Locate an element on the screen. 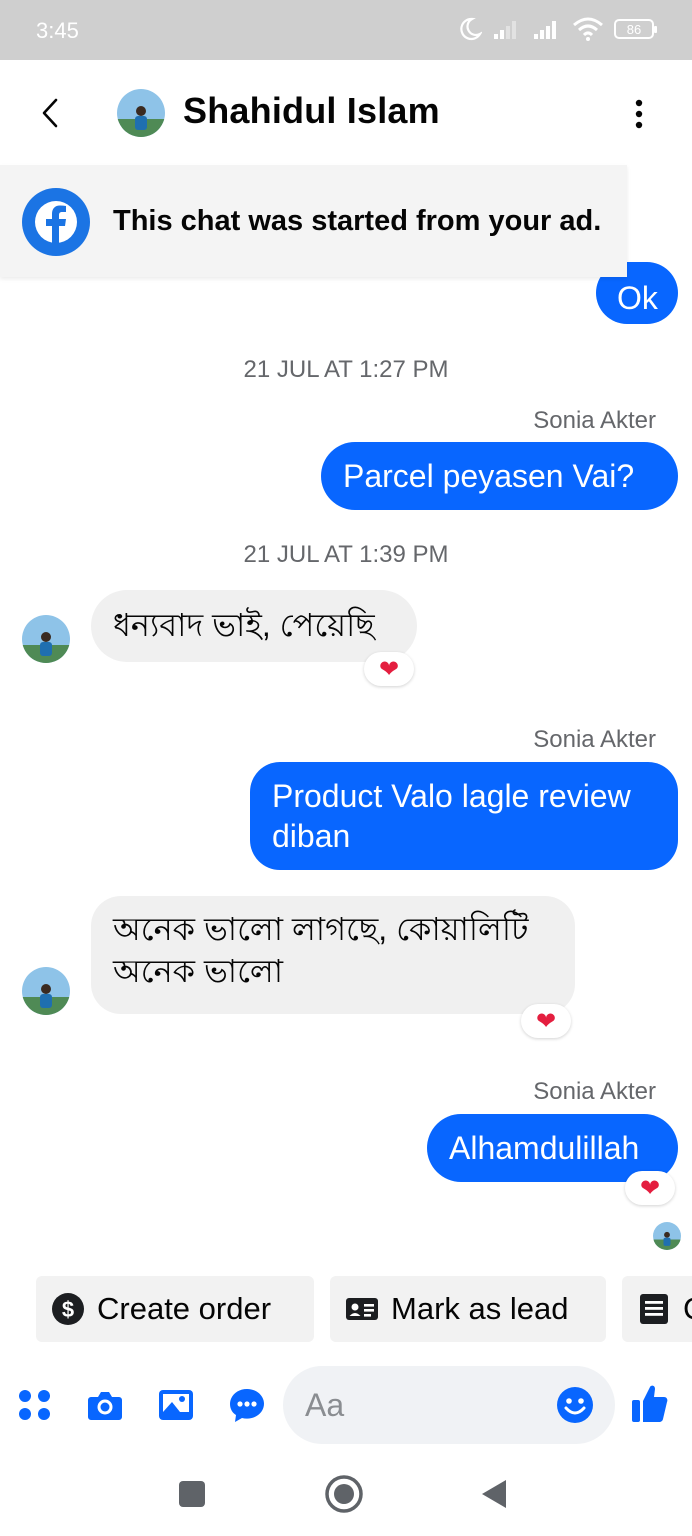  home-icon is located at coordinates (344, 1494).